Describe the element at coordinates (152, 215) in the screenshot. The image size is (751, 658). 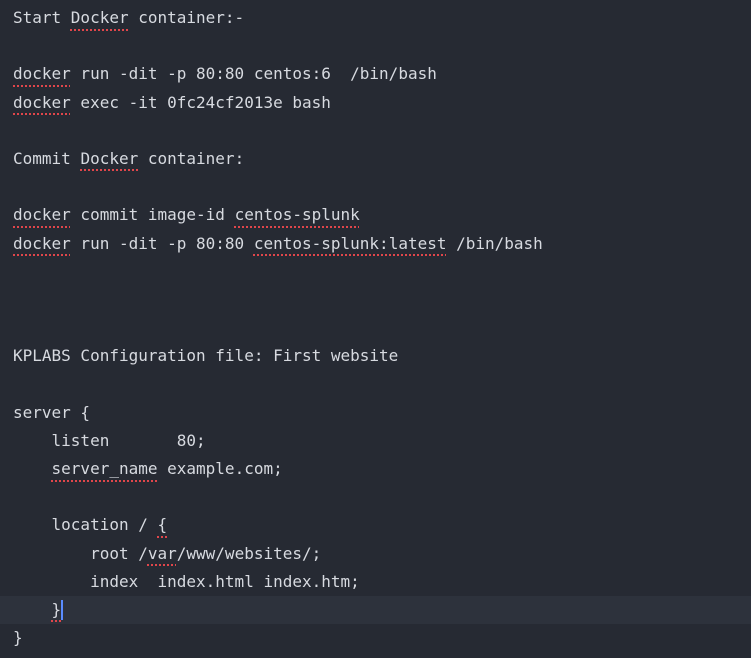
I see `code-text: commit image-id` at that location.